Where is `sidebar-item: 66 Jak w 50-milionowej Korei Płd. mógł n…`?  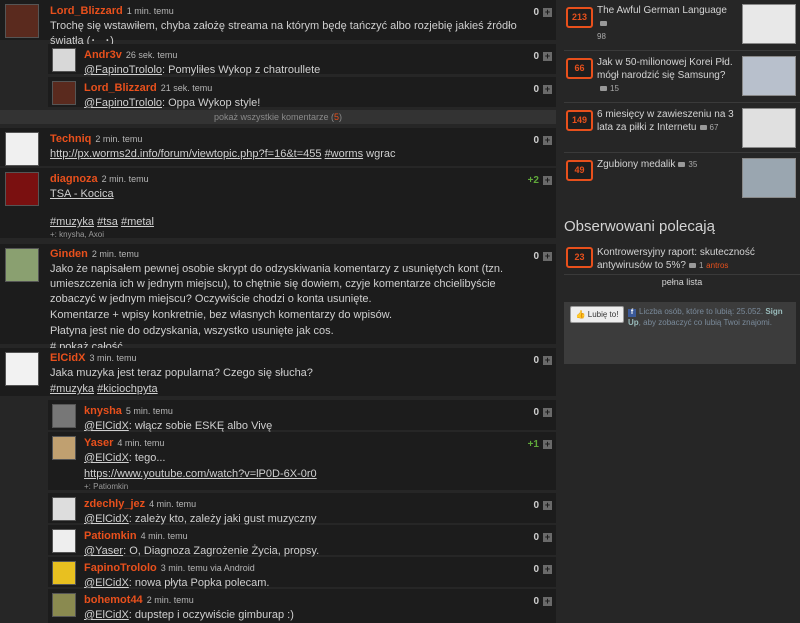
sidebar-item: 66 Jak w 50-milionowej Korei Płd. mógł n… is located at coordinates (682, 77).